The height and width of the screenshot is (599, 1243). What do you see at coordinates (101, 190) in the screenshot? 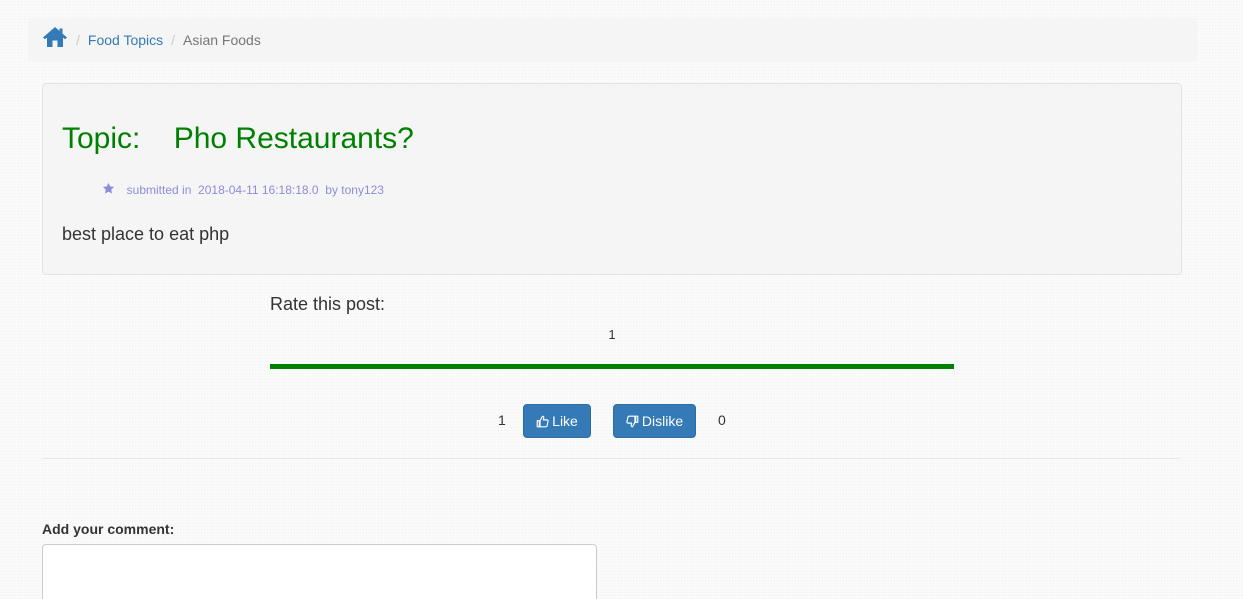
I see `star-icon` at bounding box center [101, 190].